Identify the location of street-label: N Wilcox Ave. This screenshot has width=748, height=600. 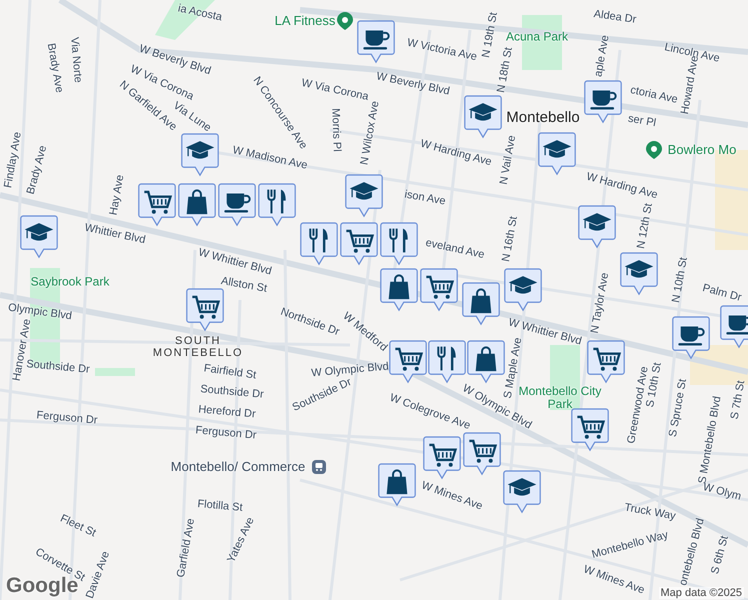
(370, 133).